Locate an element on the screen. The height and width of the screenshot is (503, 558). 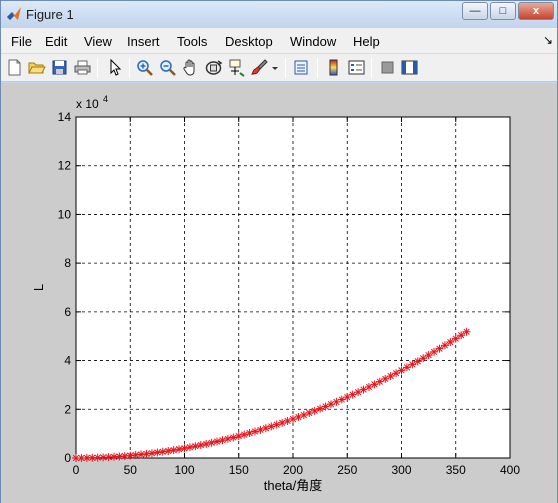
rotate-3d-icon is located at coordinates (213, 67).